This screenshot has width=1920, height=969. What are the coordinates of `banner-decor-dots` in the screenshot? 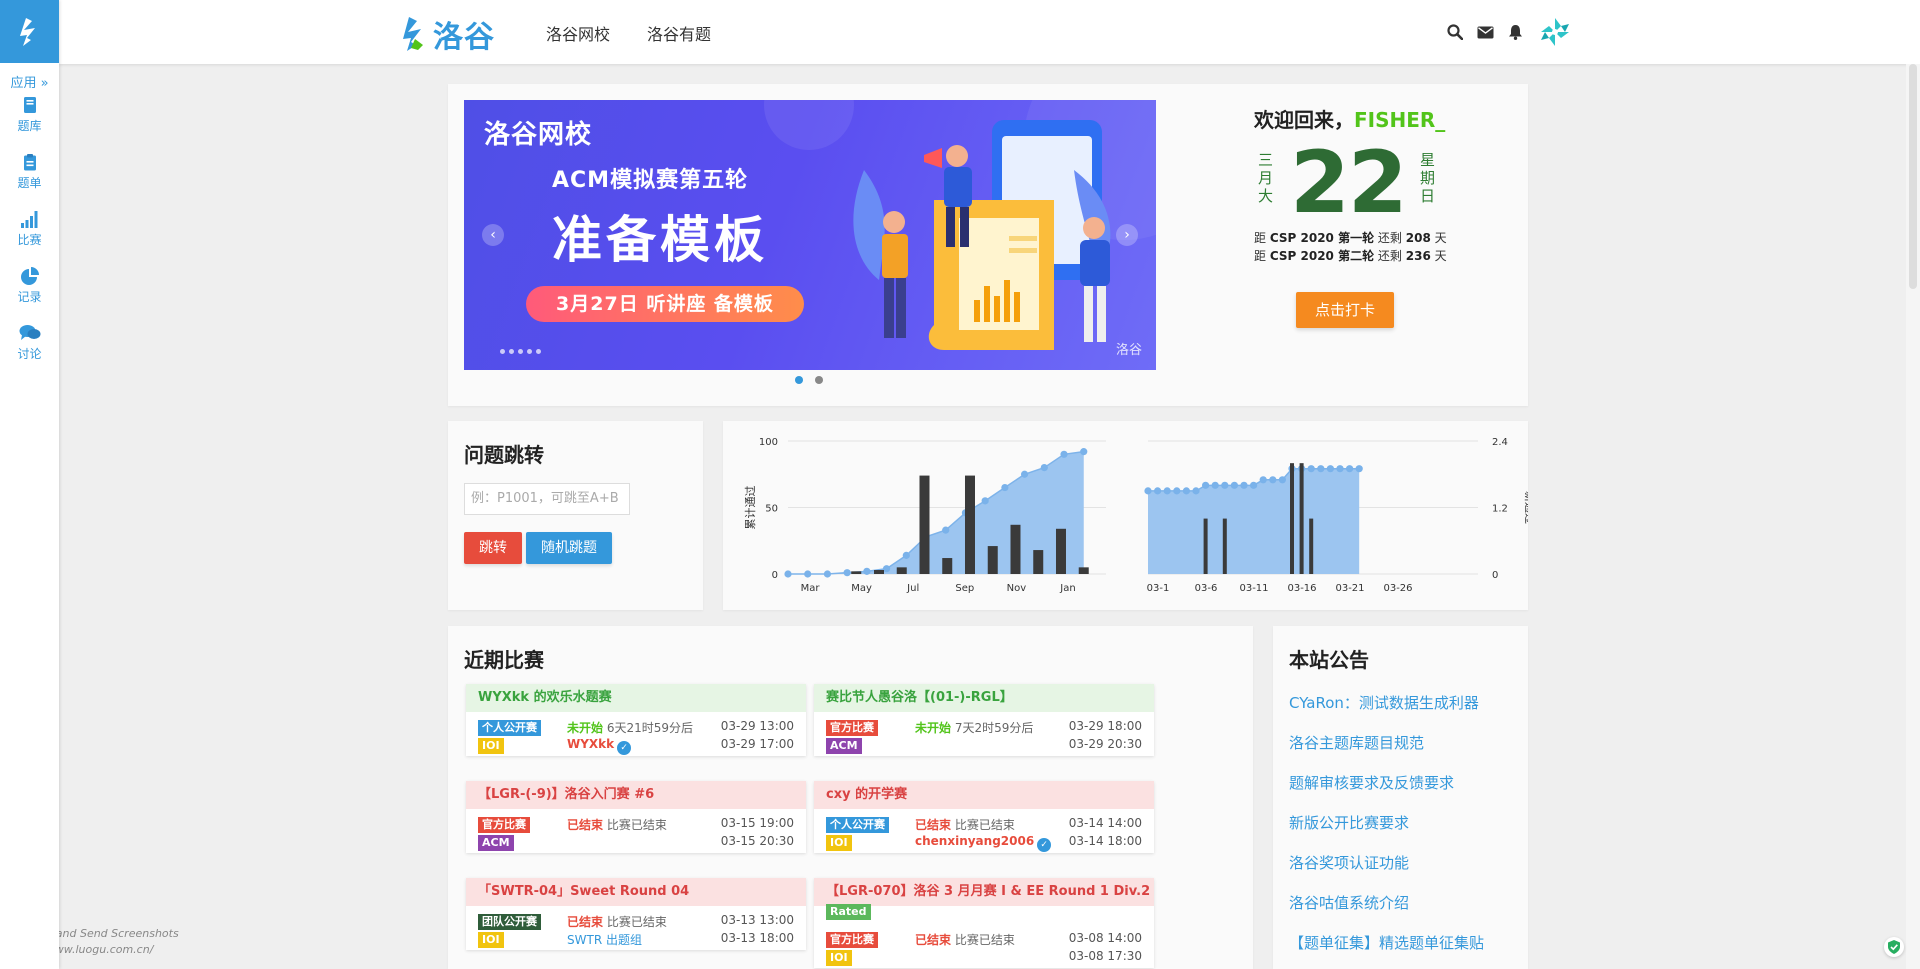 It's located at (522, 351).